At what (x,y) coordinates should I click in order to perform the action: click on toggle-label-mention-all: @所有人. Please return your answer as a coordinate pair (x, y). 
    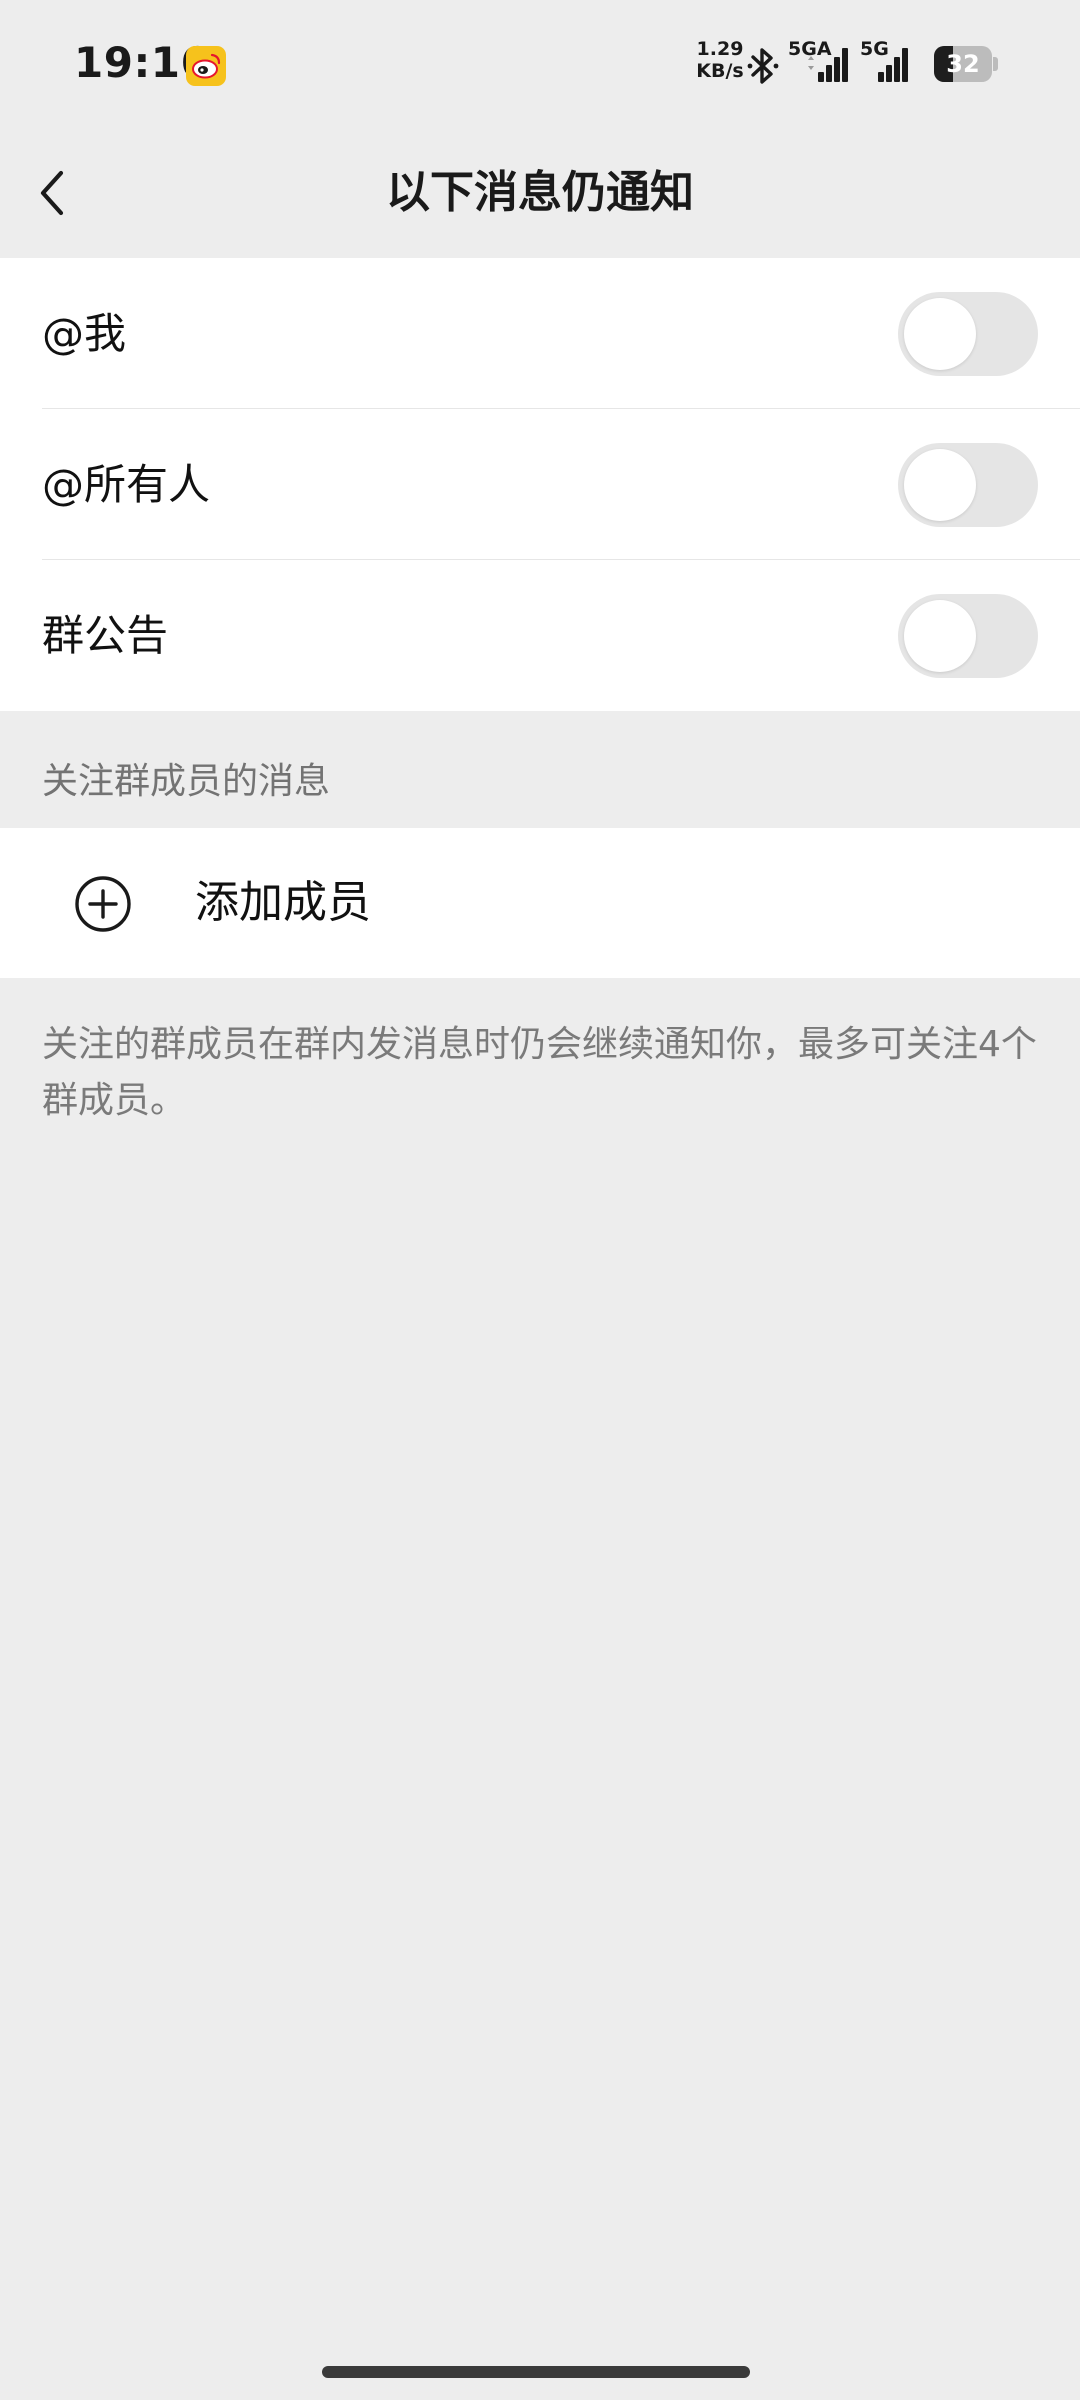
    Looking at the image, I should click on (126, 484).